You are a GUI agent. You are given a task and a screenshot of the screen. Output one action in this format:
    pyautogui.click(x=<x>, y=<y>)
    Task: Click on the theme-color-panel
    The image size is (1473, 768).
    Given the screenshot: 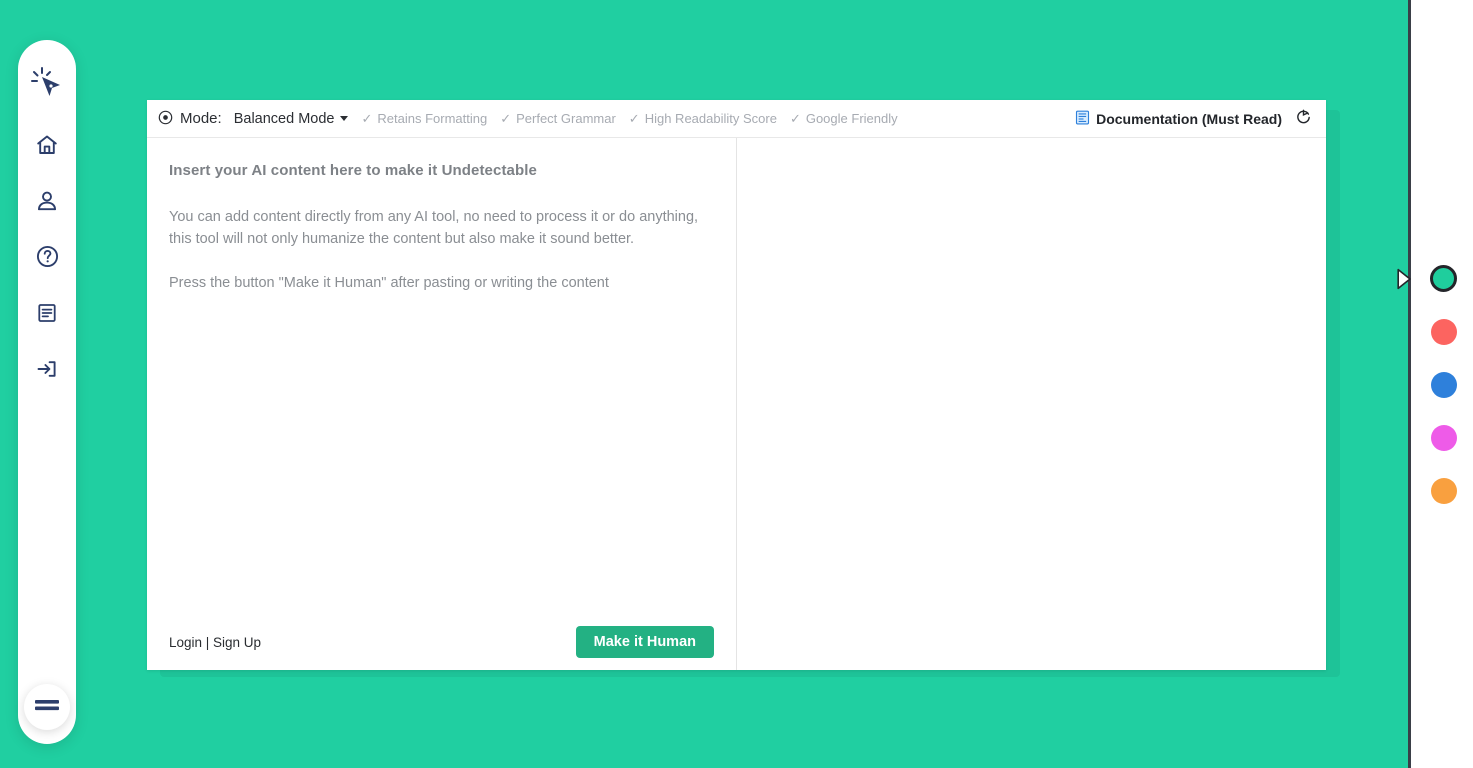 What is the action you would take?
    pyautogui.click(x=1435, y=384)
    